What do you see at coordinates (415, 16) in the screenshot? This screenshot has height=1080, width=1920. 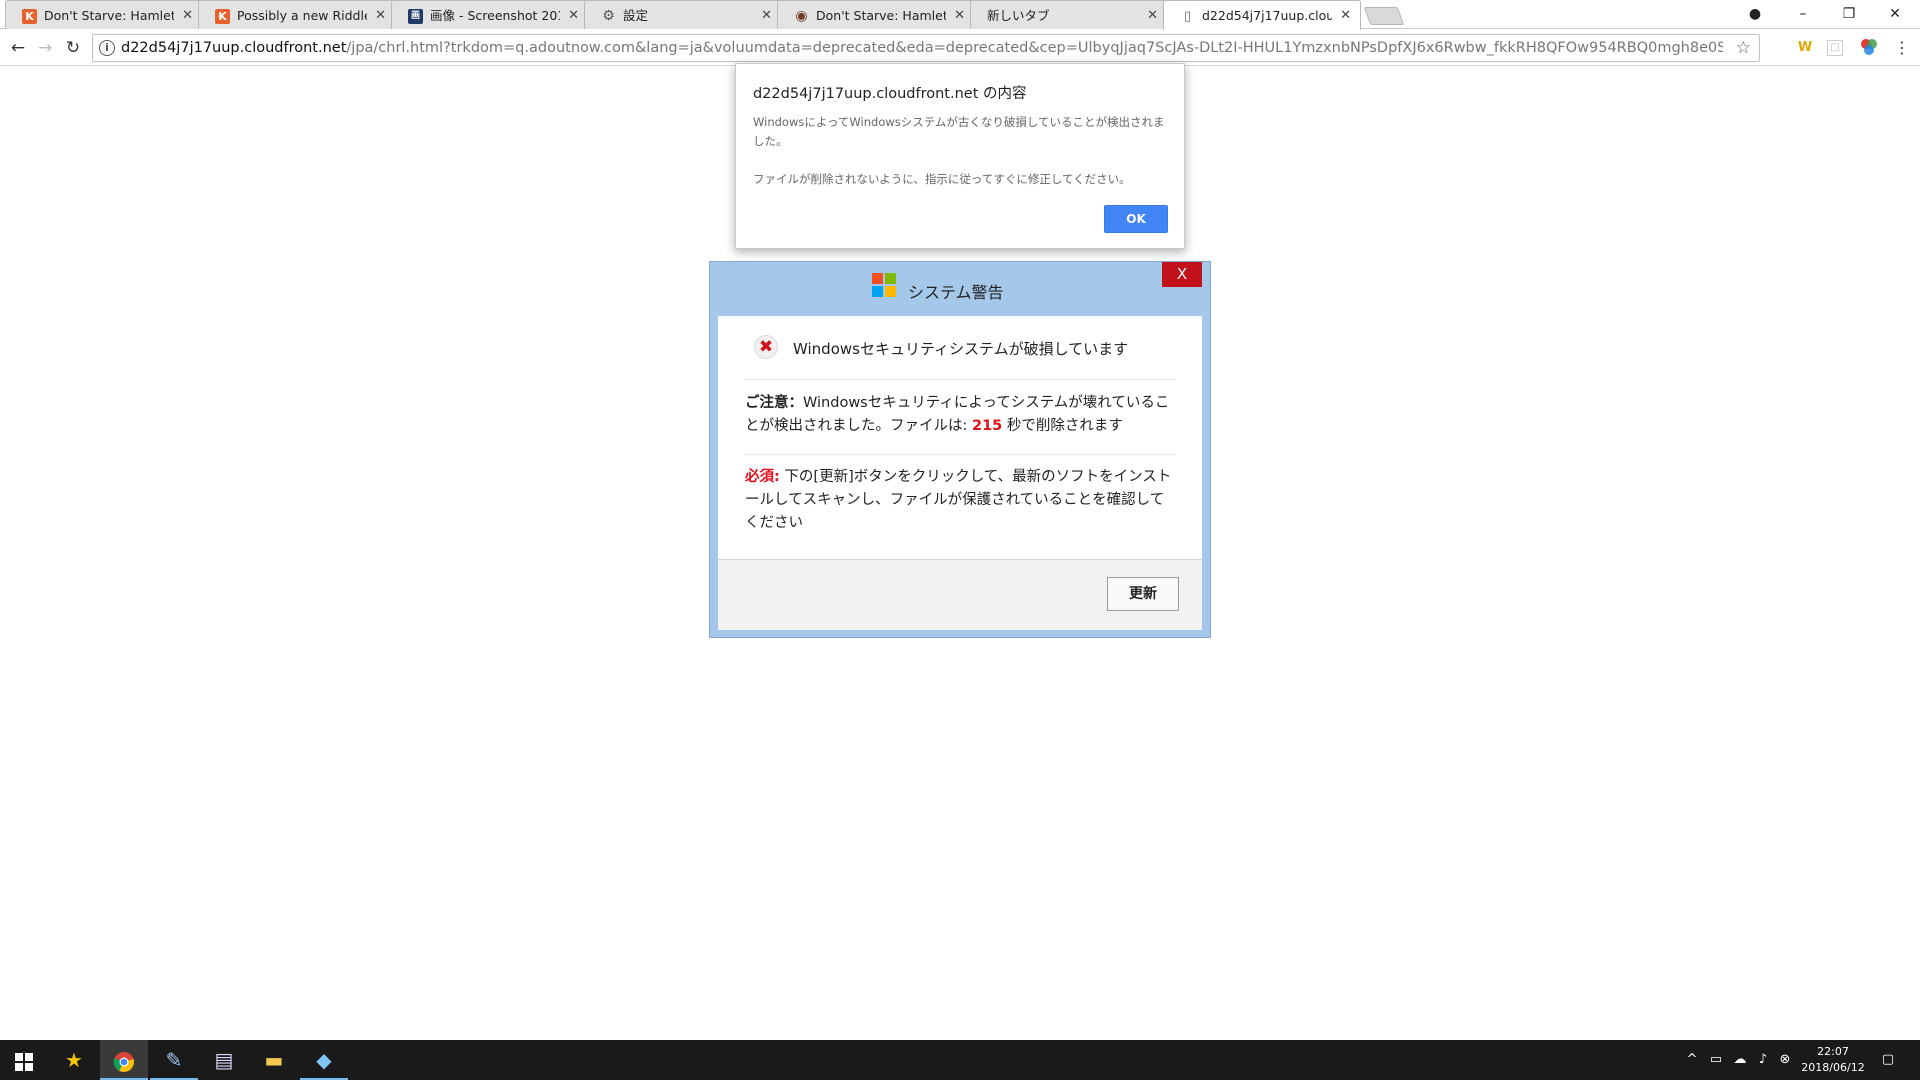 I see `image-favicon-icon: 画` at bounding box center [415, 16].